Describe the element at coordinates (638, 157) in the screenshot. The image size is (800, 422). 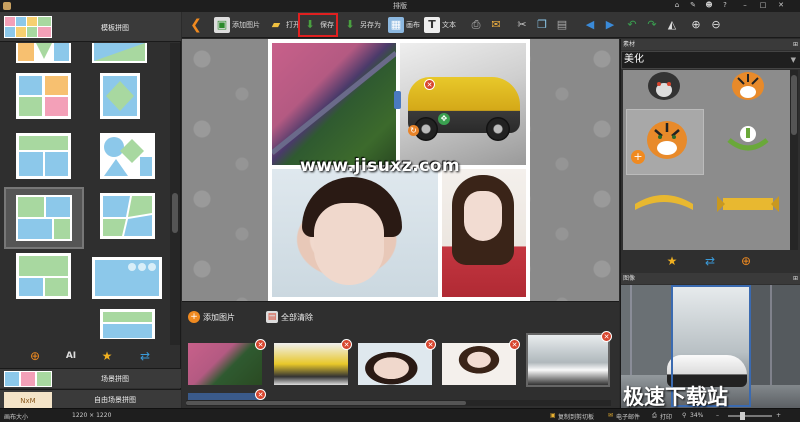
I see `add-sticker-icon: +` at that location.